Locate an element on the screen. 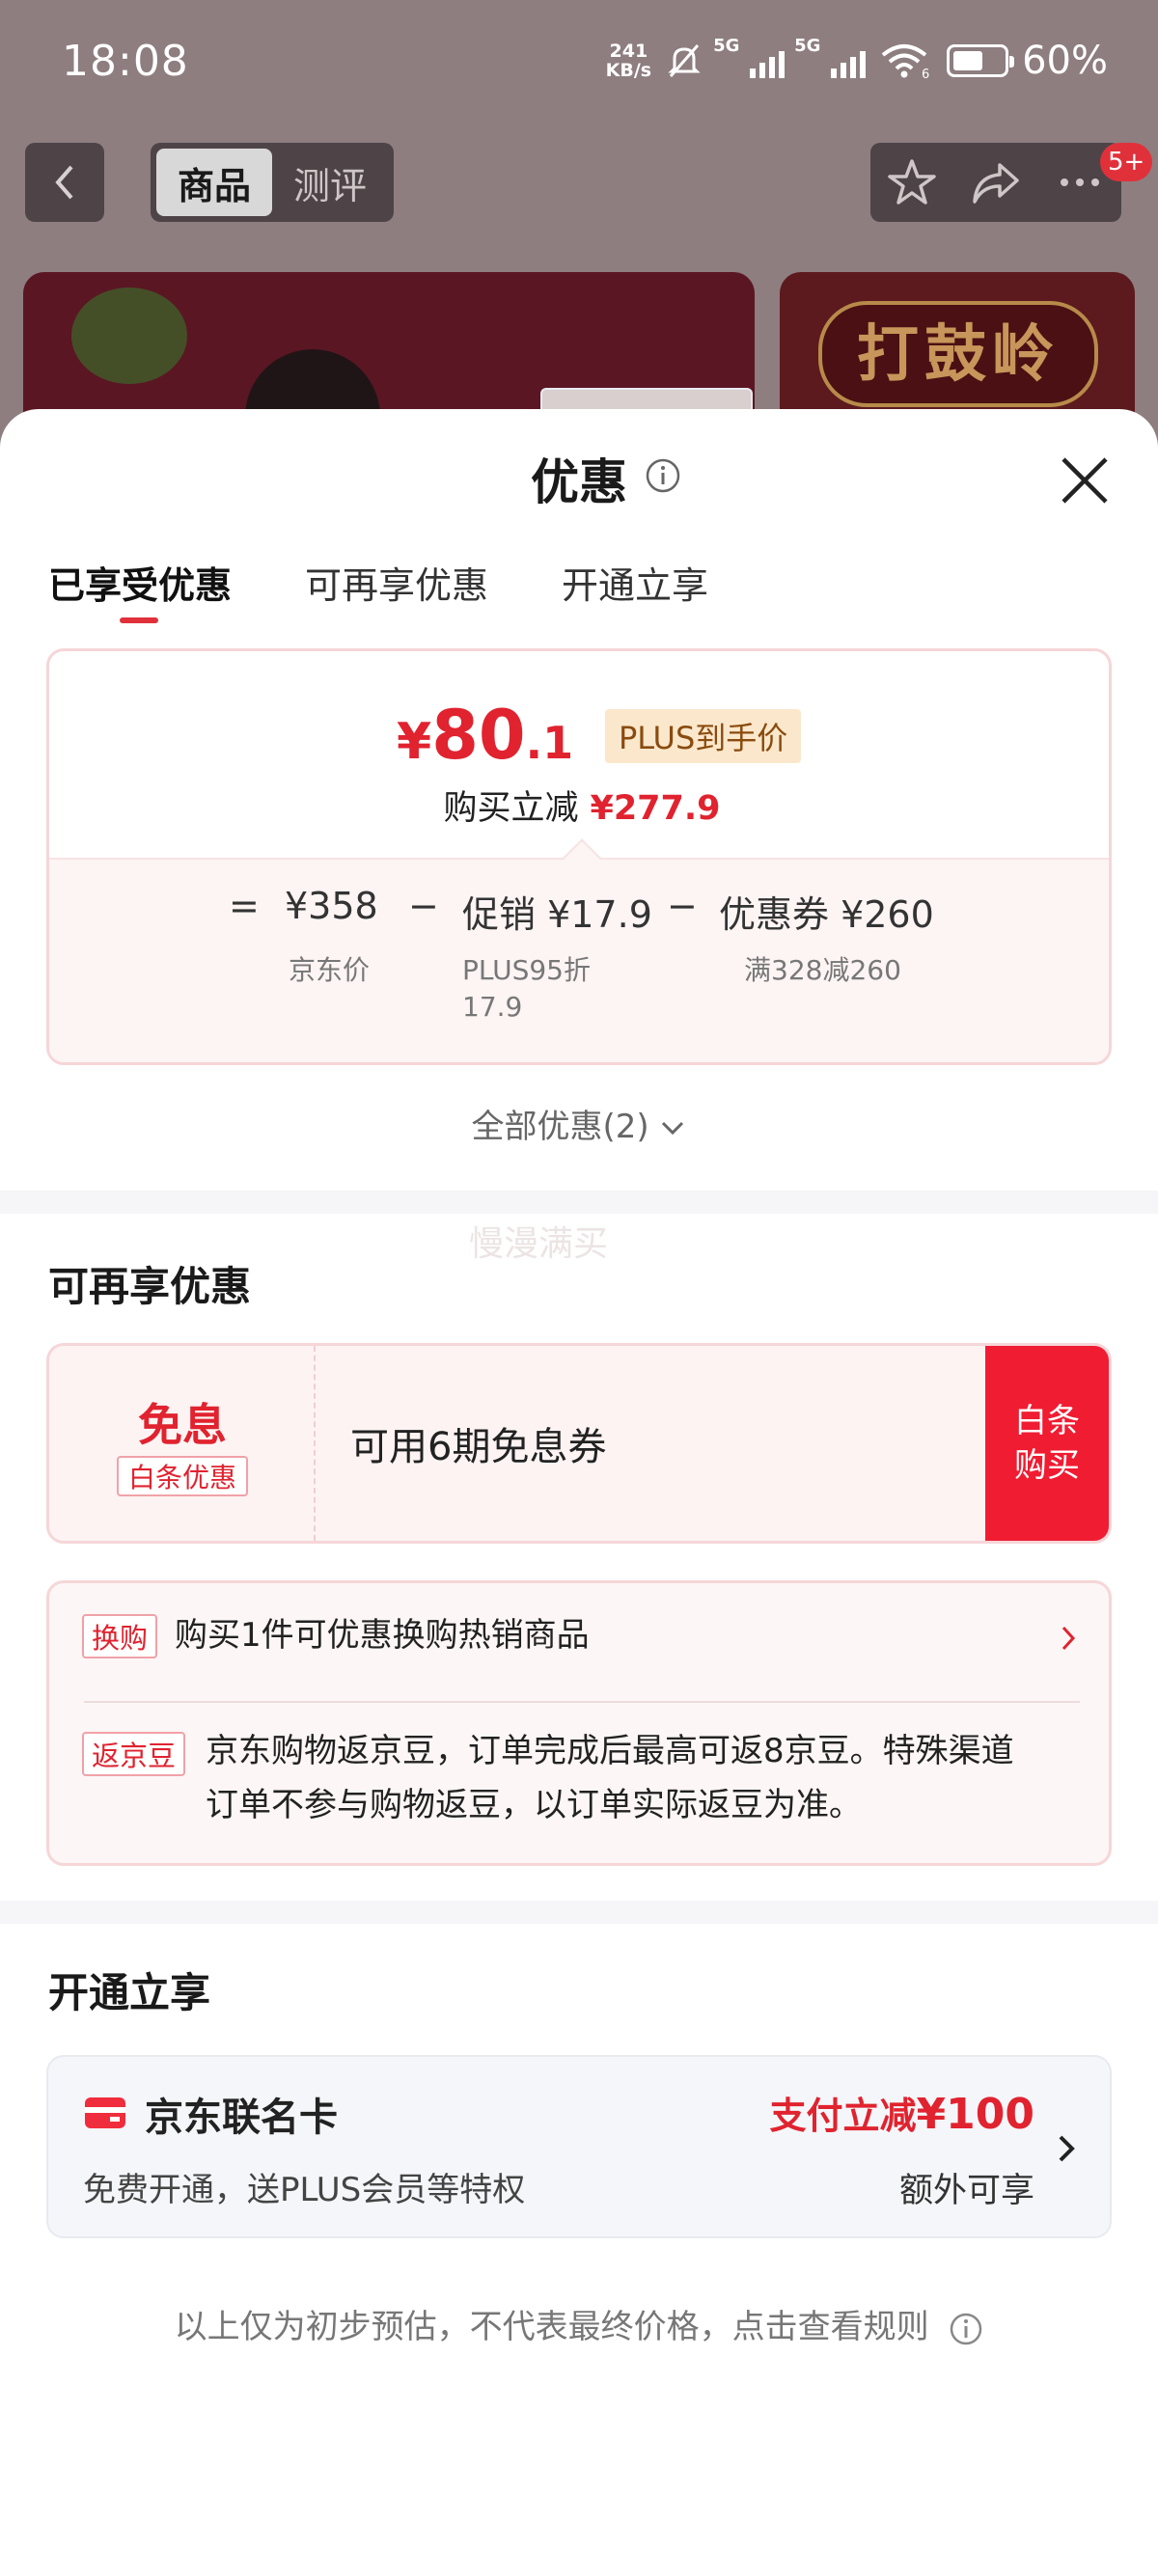  card-discount-amount: ¥100 is located at coordinates (975, 2114).